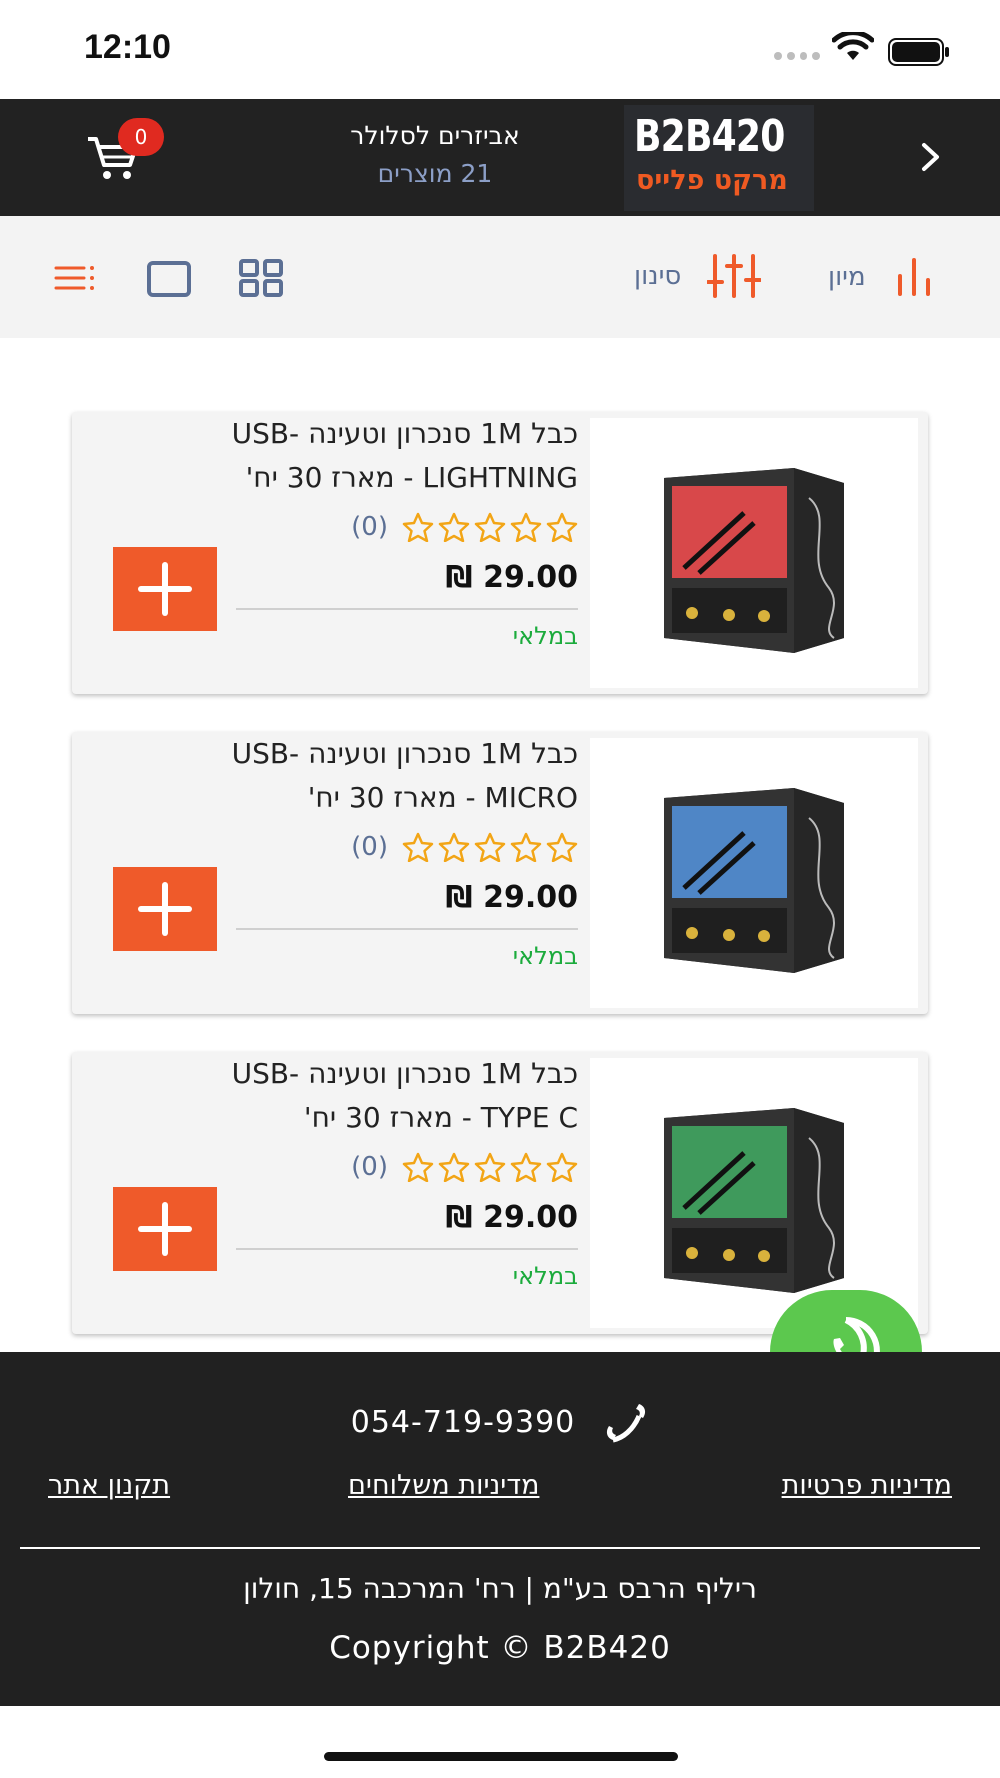 The width and height of the screenshot is (1000, 1778). I want to click on footer-divider, so click(500, 1548).